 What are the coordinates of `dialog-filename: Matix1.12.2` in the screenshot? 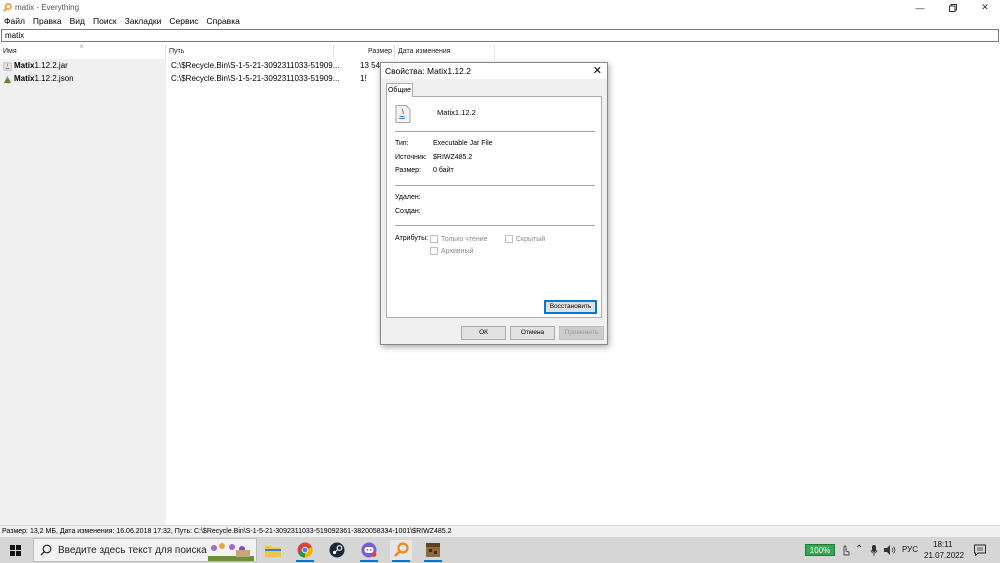 It's located at (456, 112).